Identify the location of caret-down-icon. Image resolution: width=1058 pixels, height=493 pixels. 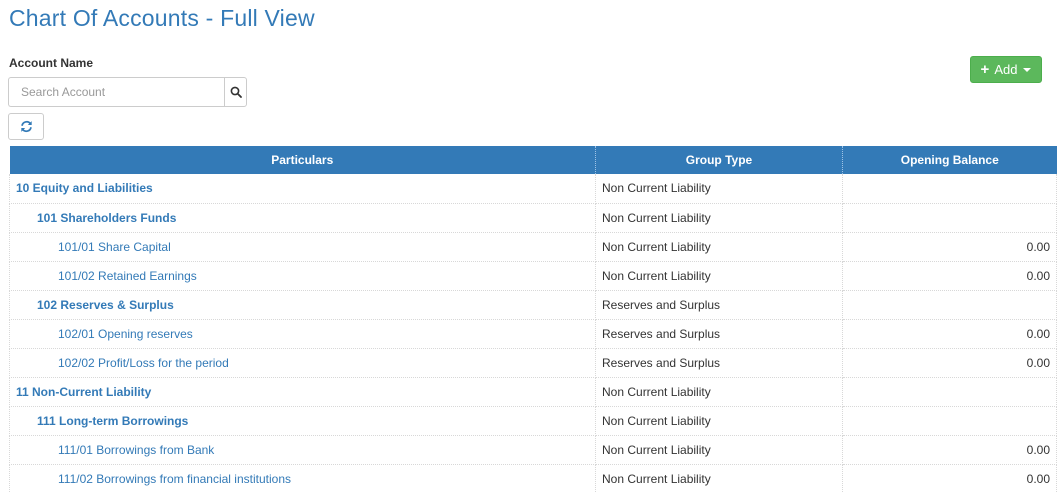
(1027, 69).